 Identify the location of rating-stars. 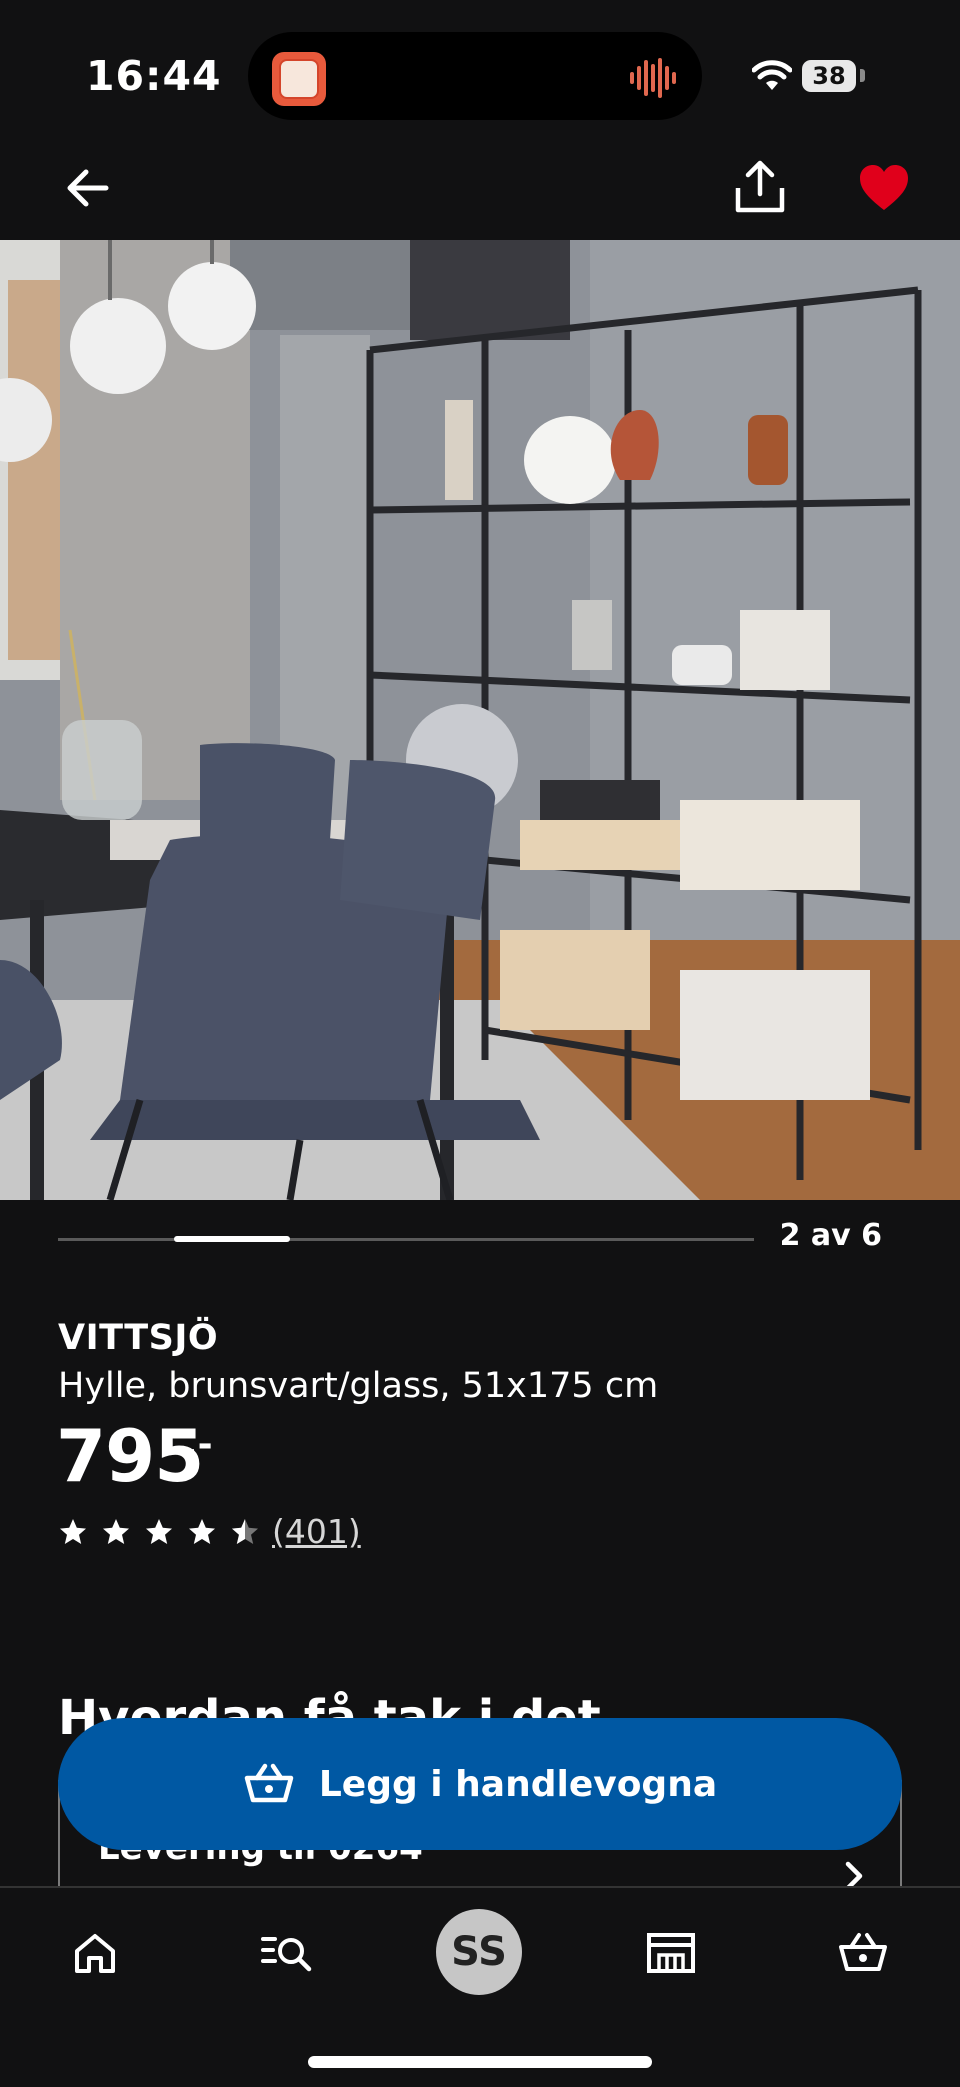
(159, 1532).